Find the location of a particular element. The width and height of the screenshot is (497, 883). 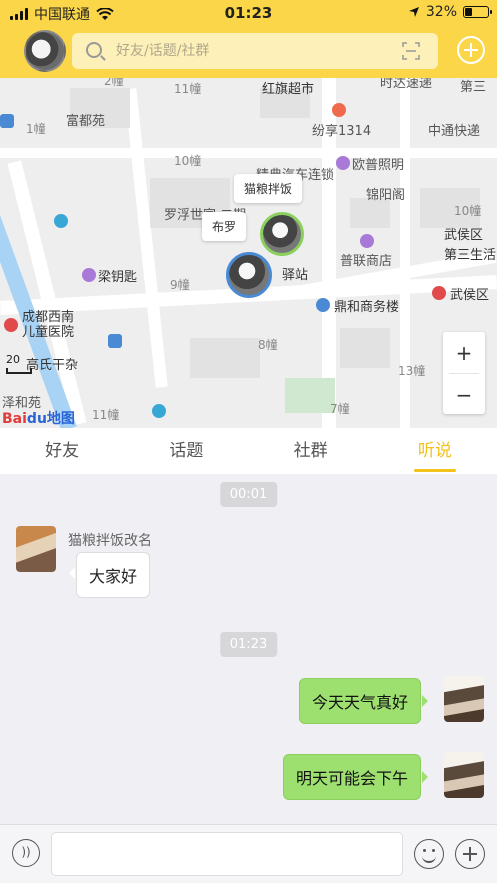

map-pin-label: 猫粮拌饭 is located at coordinates (268, 188).